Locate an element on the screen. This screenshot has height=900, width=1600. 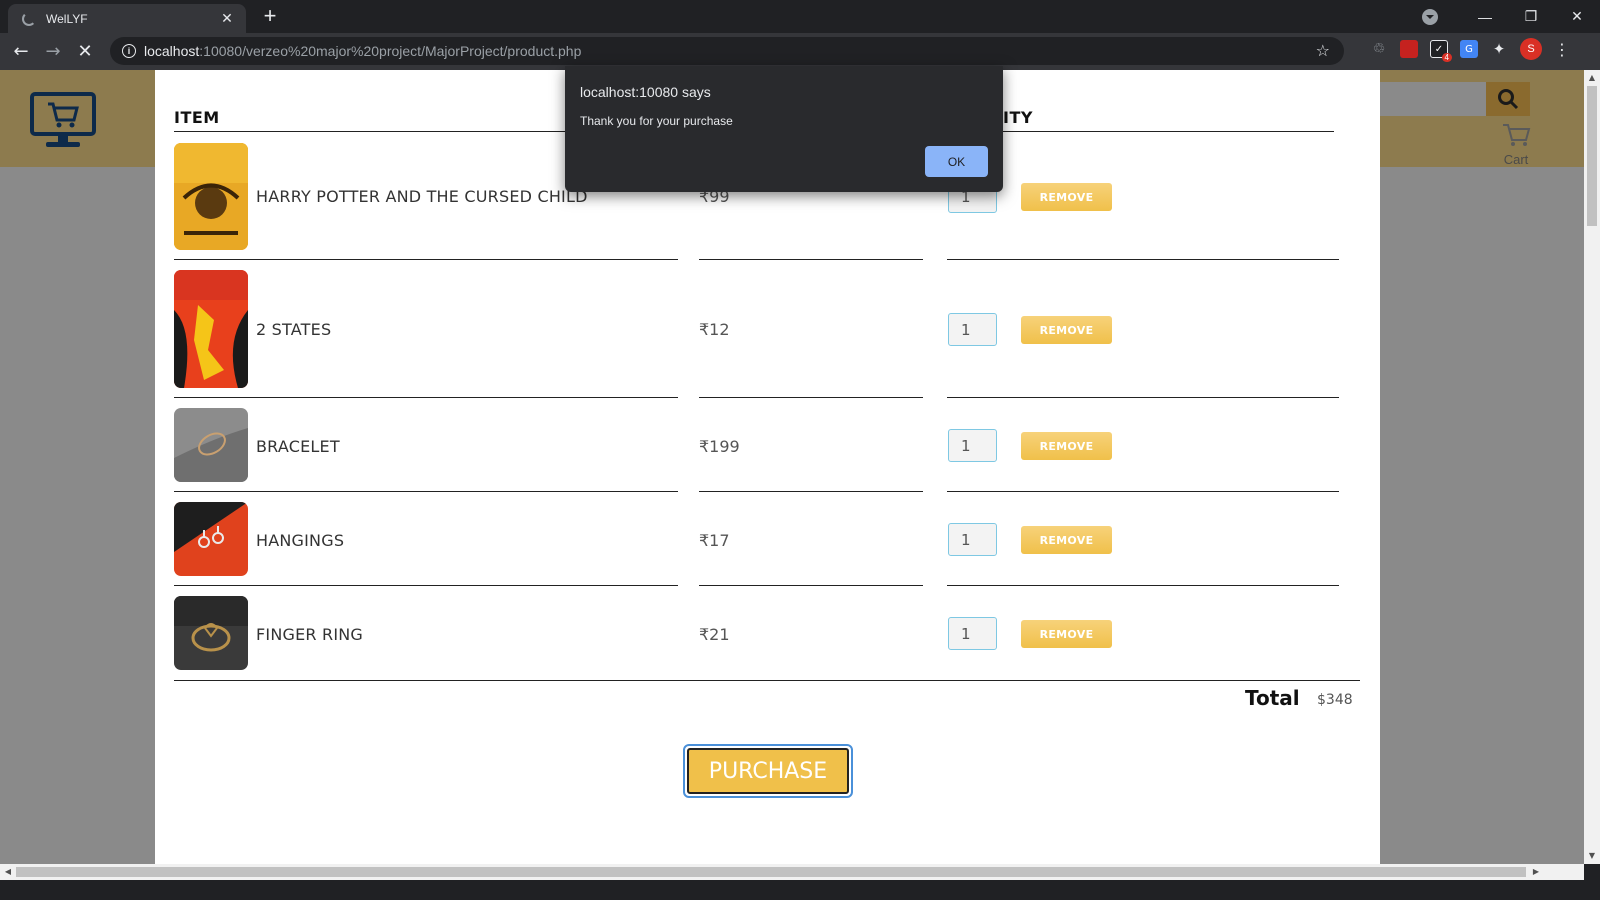
item-price: ₹21 is located at coordinates (714, 634).